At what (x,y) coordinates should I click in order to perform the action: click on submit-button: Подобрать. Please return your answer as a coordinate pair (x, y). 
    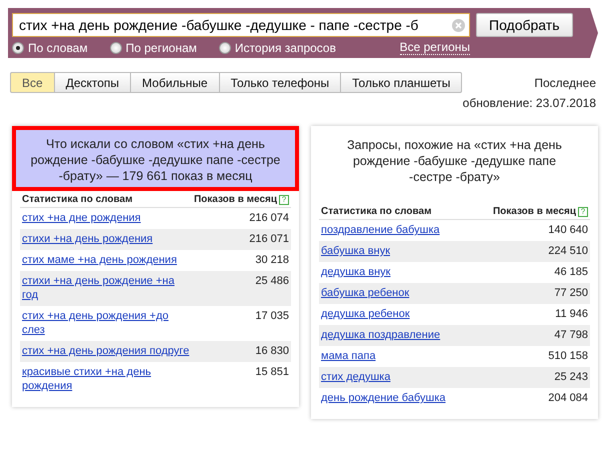
    Looking at the image, I should click on (524, 25).